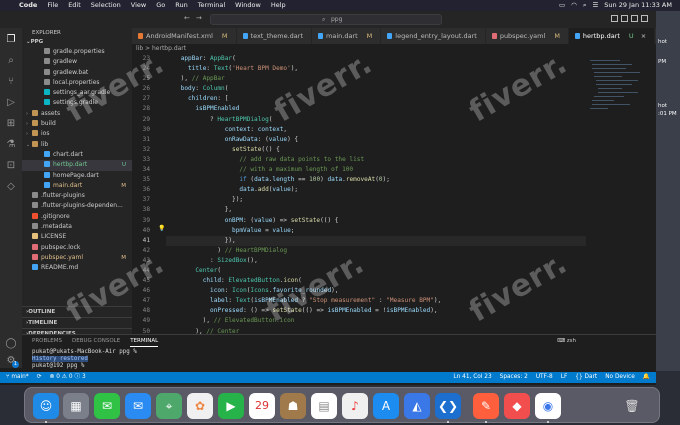 This screenshot has width=680, height=425. Describe the element at coordinates (159, 49) in the screenshot. I see `breadcrumb: lib > hertbp.dart` at that location.